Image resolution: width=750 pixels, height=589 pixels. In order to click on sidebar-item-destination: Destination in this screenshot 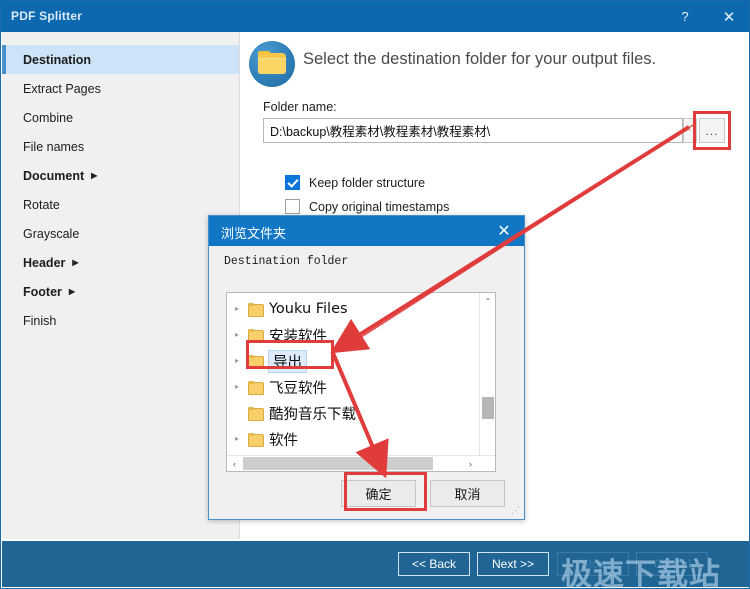, I will do `click(120, 59)`.